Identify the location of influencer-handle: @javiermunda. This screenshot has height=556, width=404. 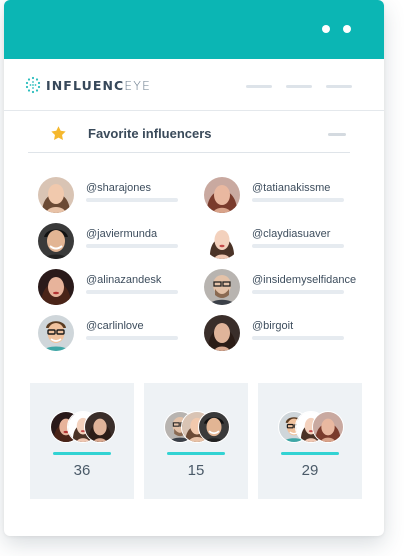
(122, 234).